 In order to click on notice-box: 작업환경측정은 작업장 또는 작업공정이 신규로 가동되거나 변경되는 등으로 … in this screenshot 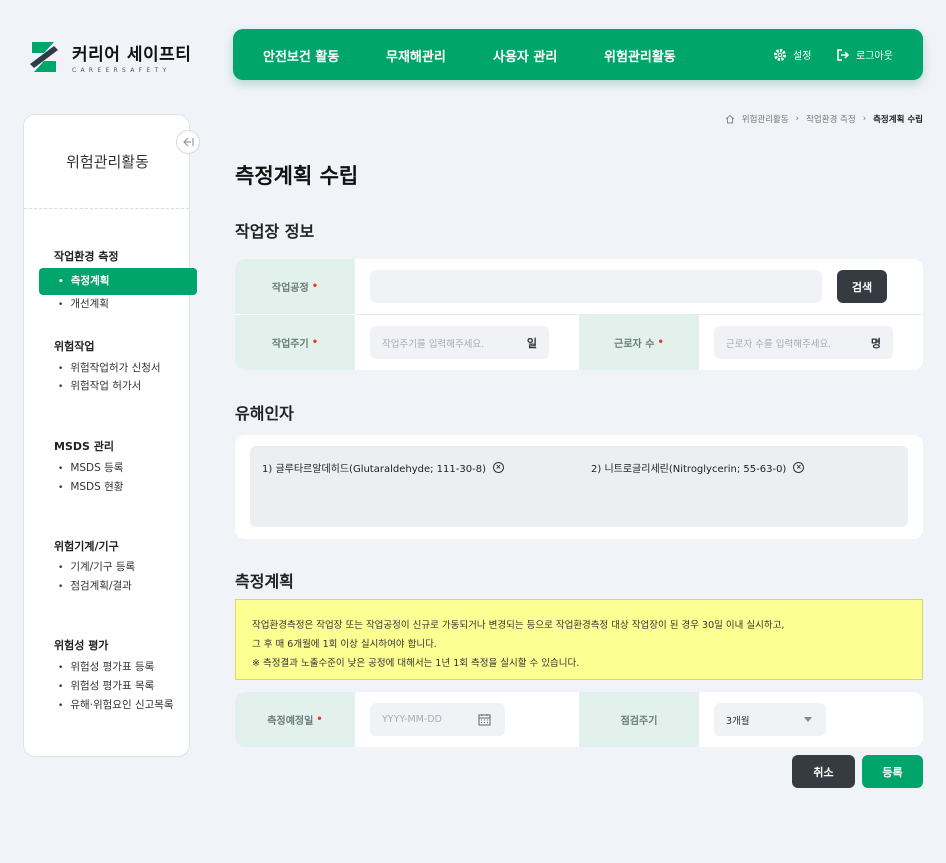, I will do `click(579, 639)`.